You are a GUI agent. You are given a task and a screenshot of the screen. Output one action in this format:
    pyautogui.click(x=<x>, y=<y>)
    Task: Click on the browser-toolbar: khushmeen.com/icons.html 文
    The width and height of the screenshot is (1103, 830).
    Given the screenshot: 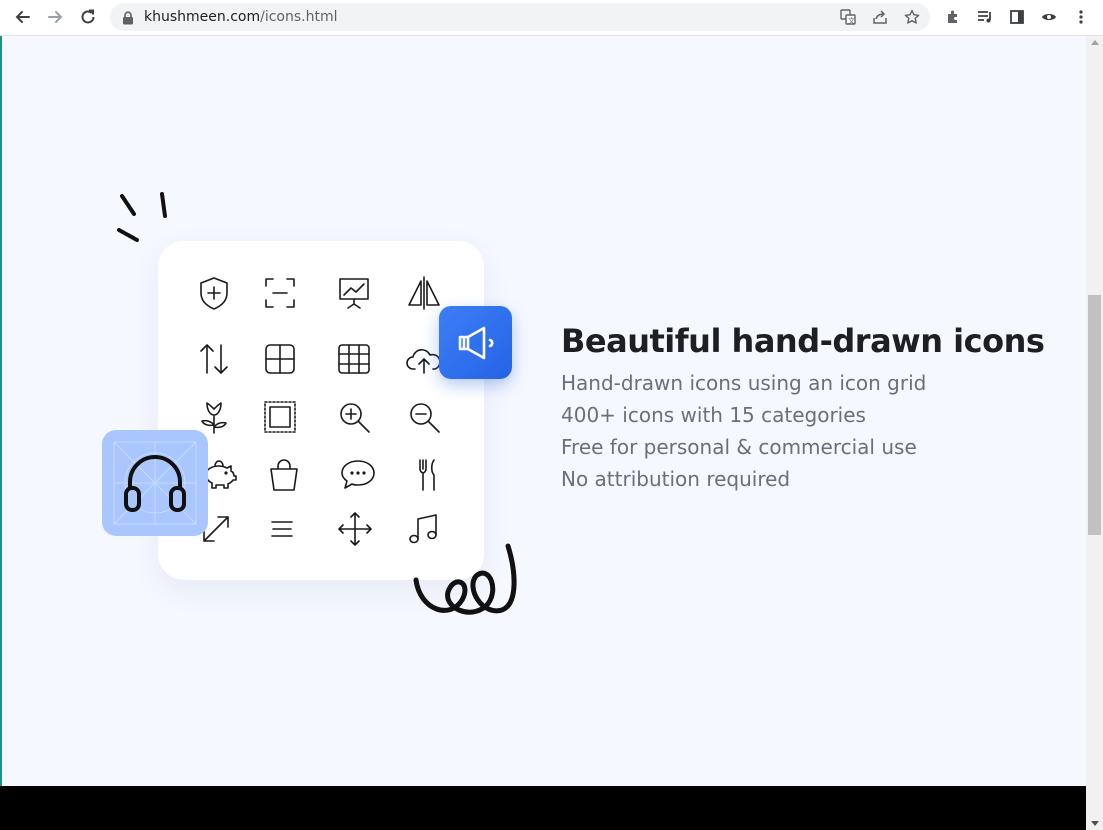 What is the action you would take?
    pyautogui.click(x=551, y=18)
    